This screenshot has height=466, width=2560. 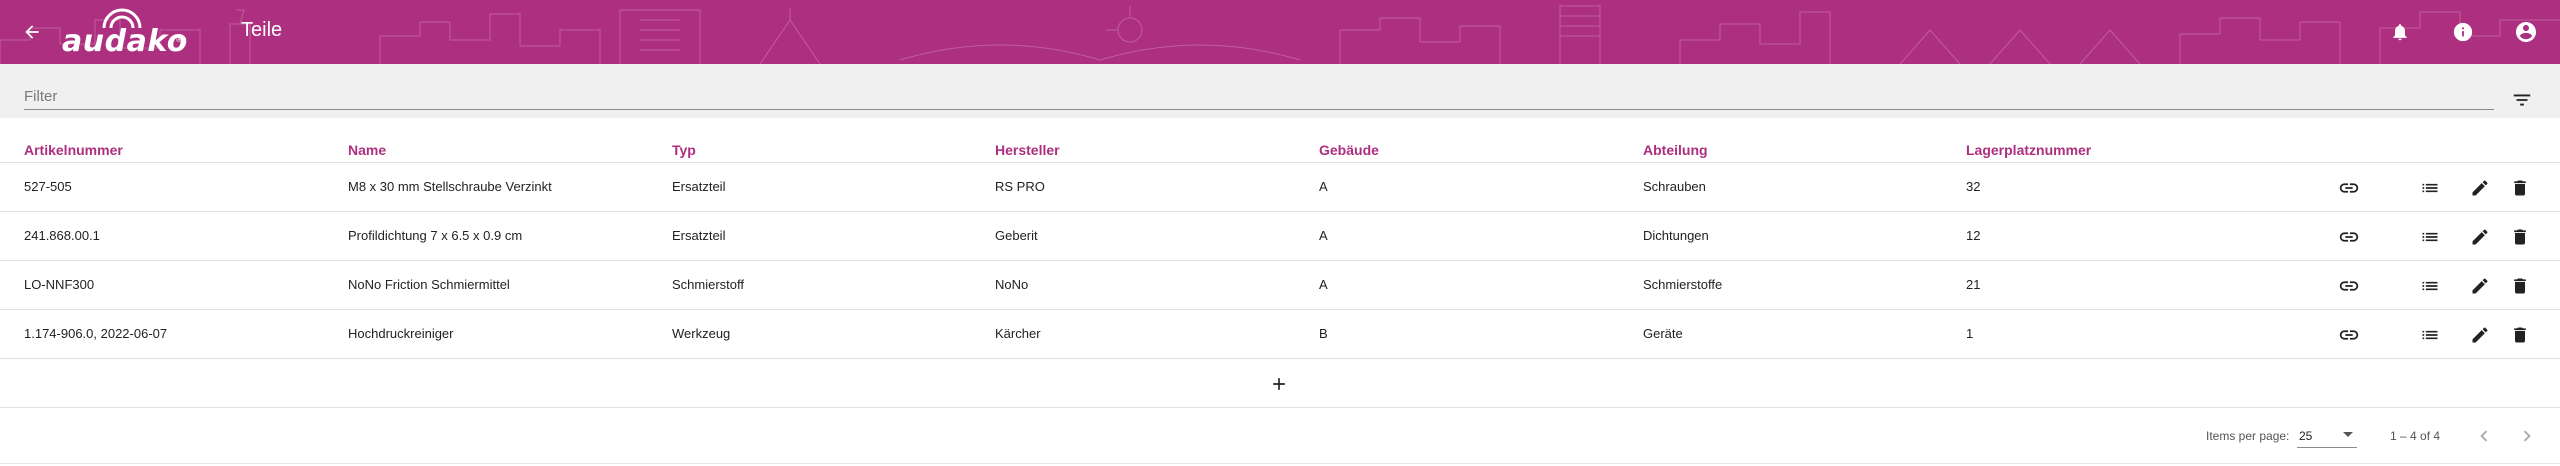 I want to click on chevron-right-icon, so click(x=2527, y=436).